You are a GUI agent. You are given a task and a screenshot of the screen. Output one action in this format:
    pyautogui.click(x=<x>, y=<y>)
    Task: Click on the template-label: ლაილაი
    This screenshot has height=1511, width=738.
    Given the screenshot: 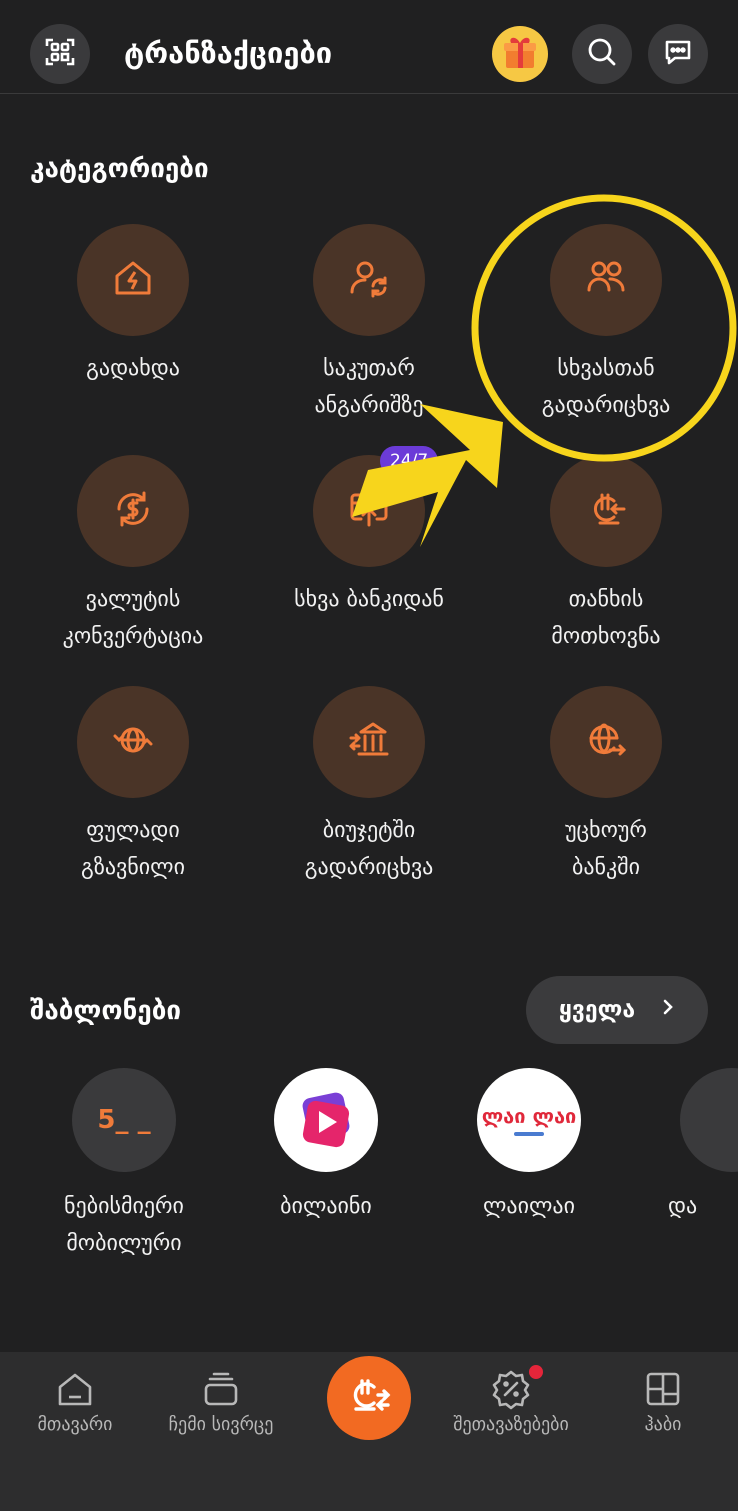 What is the action you would take?
    pyautogui.click(x=529, y=1206)
    